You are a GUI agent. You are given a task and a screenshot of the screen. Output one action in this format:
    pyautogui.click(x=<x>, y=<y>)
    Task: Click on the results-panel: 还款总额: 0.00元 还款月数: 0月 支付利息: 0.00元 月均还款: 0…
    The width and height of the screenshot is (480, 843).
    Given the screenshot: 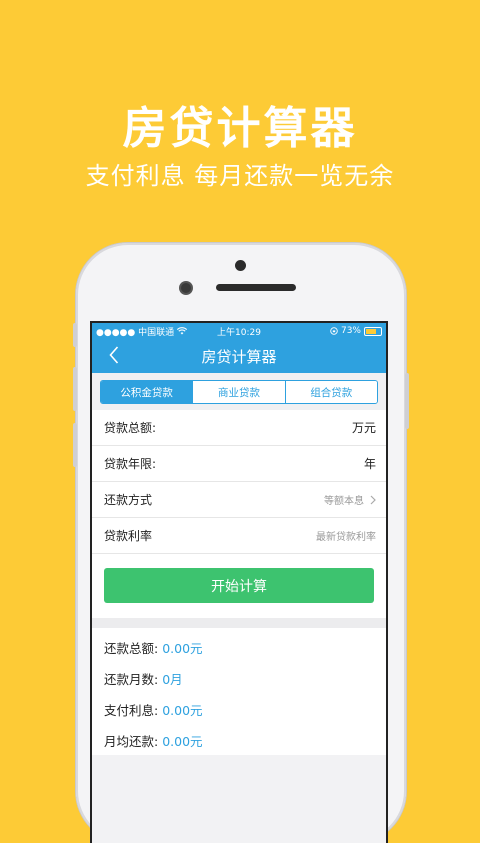 What is the action you would take?
    pyautogui.click(x=239, y=692)
    